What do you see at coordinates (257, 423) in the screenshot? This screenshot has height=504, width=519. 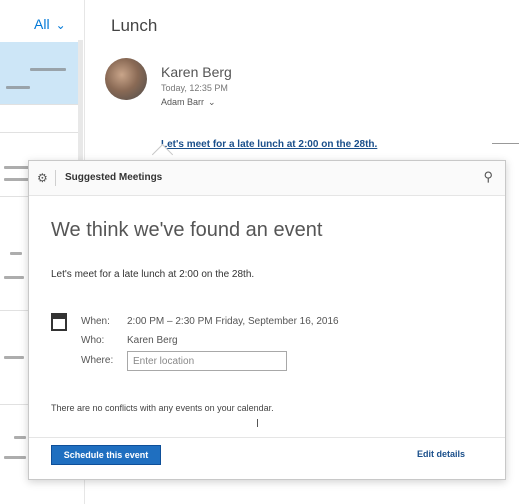 I see `text-cursor` at bounding box center [257, 423].